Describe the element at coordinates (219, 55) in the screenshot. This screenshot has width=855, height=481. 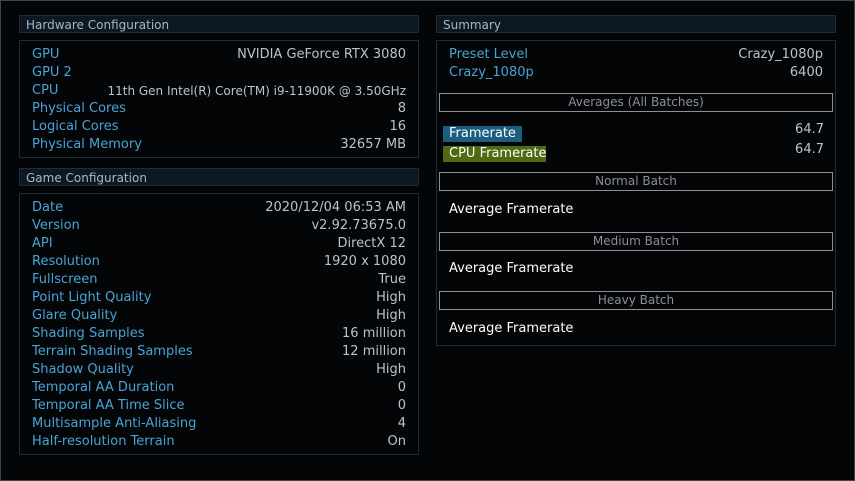
I see `hw-row-gpu: GPU NVIDIA GeForce RTX 3080` at that location.